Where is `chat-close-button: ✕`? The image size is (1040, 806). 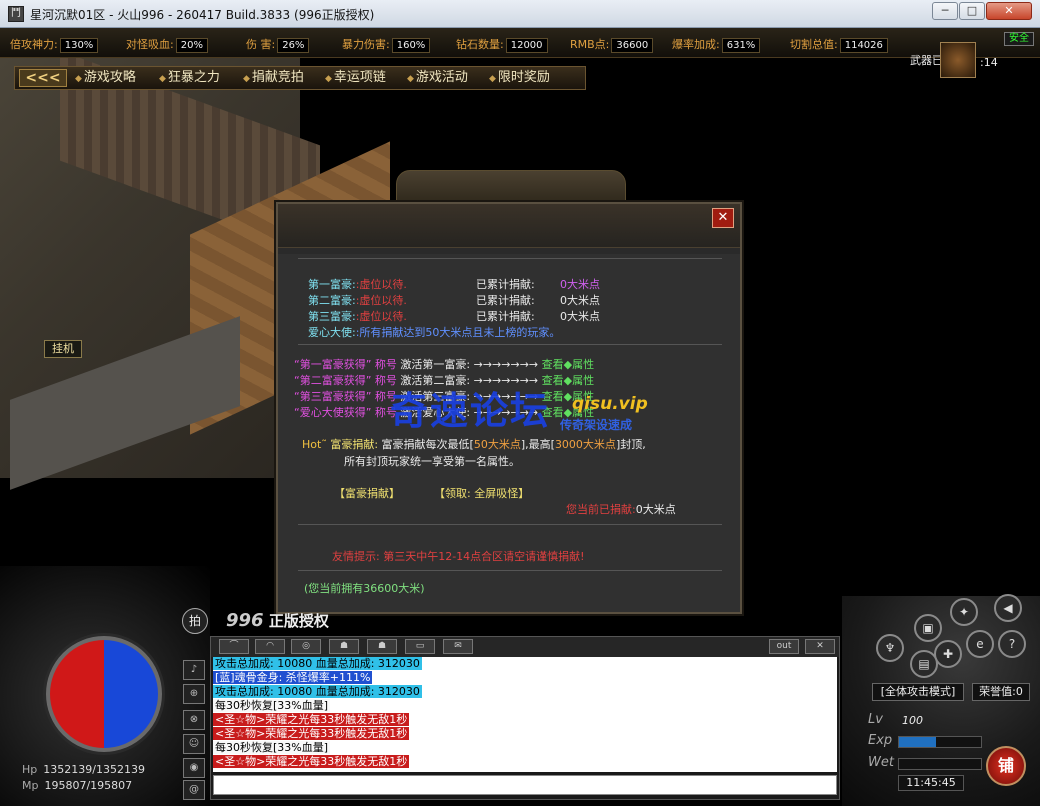 chat-close-button: ✕ is located at coordinates (820, 646).